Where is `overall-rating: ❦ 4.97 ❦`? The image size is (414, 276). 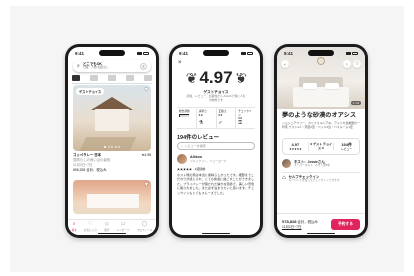 overall-rating: ❦ 4.97 ❦ is located at coordinates (216, 77).